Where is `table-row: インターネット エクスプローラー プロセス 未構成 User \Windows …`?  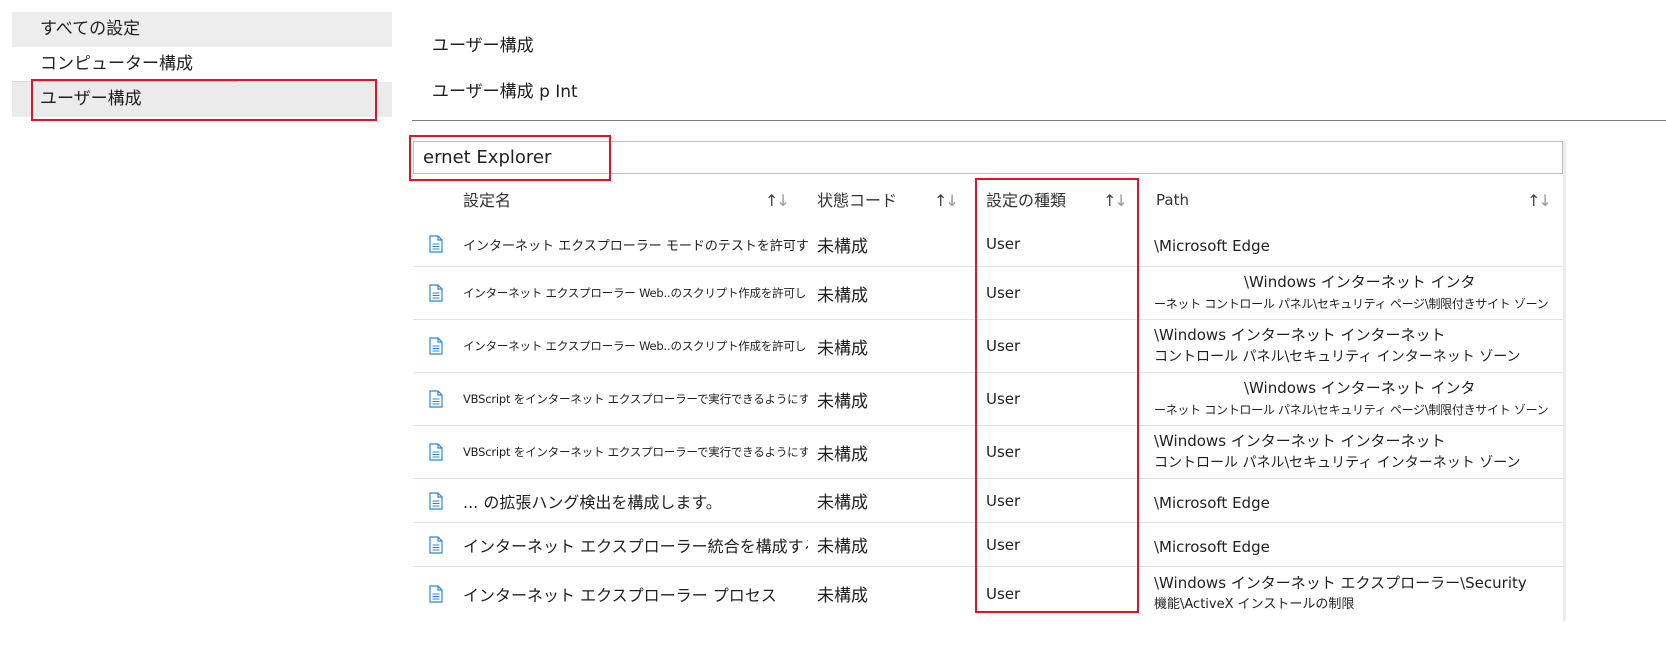 table-row: インターネット エクスプローラー プロセス 未構成 User \Windows … is located at coordinates (988, 593).